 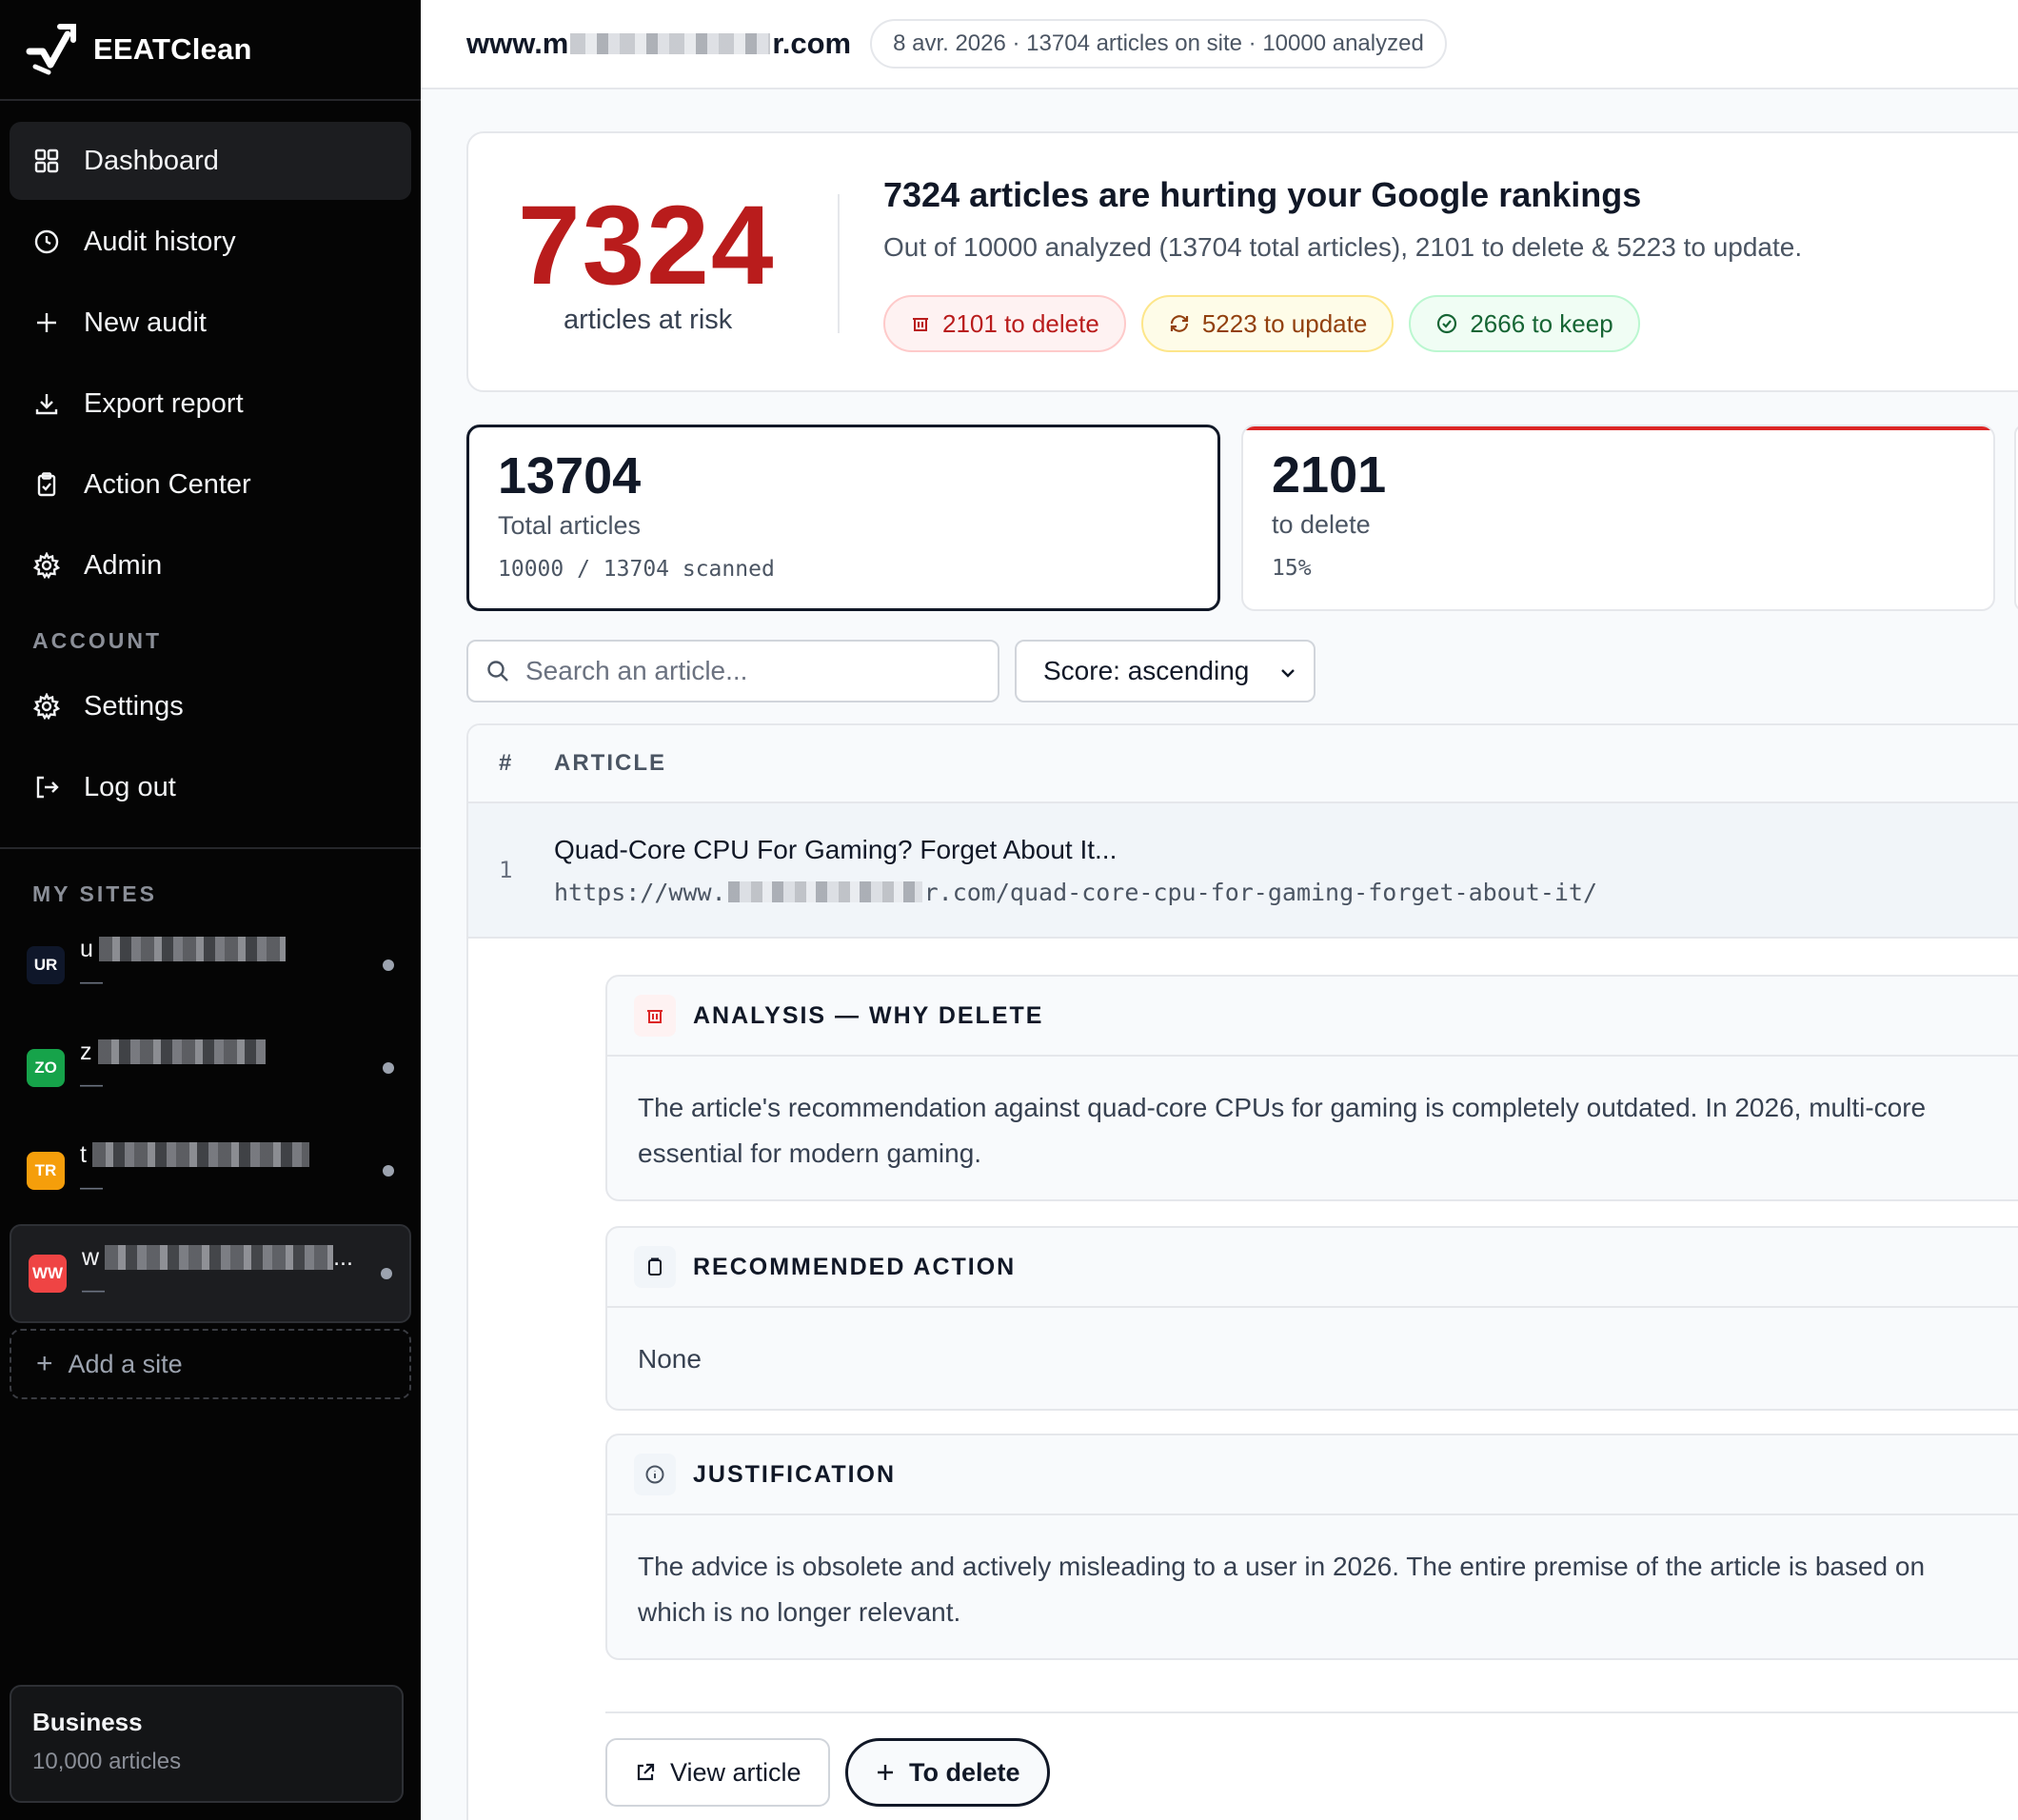 I want to click on download-icon, so click(x=46, y=403).